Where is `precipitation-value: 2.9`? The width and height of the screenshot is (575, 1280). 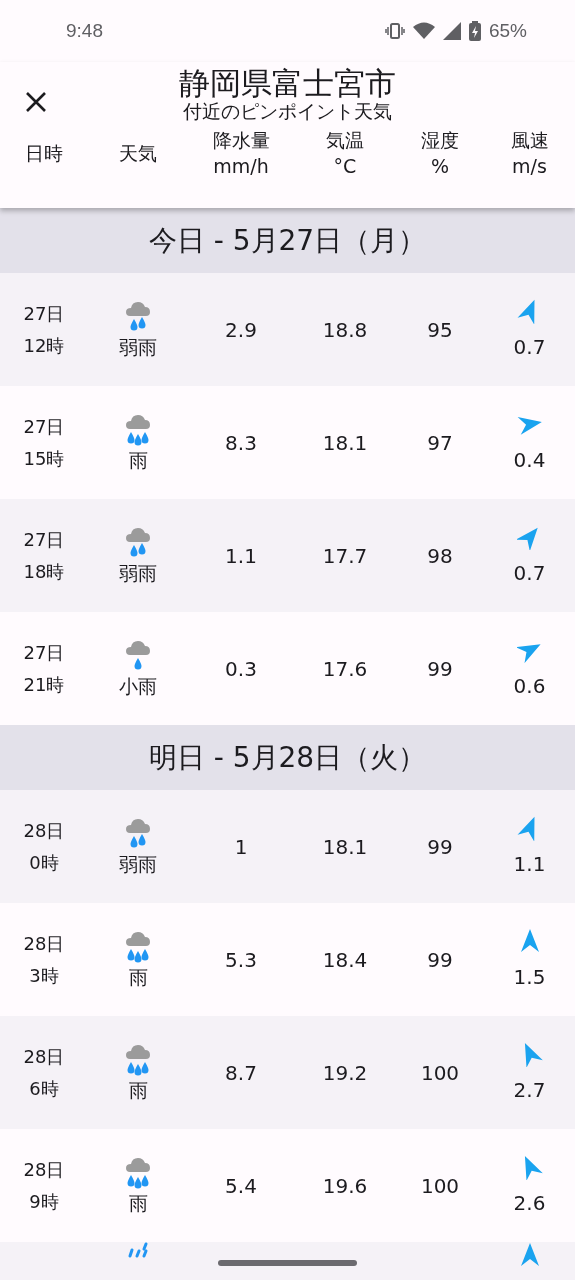
precipitation-value: 2.9 is located at coordinates (241, 330).